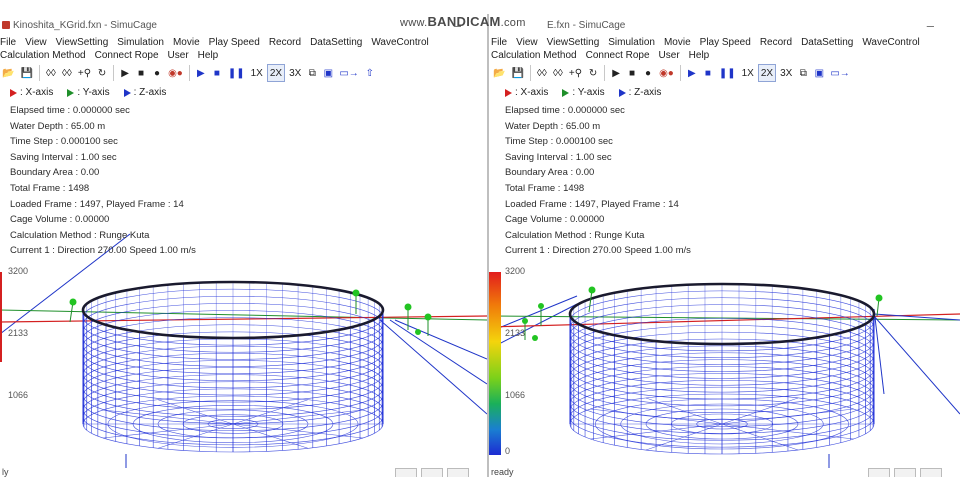 The image size is (960, 477). What do you see at coordinates (58, 126) in the screenshot?
I see `water-depth: Water Depth : 65.00 m` at bounding box center [58, 126].